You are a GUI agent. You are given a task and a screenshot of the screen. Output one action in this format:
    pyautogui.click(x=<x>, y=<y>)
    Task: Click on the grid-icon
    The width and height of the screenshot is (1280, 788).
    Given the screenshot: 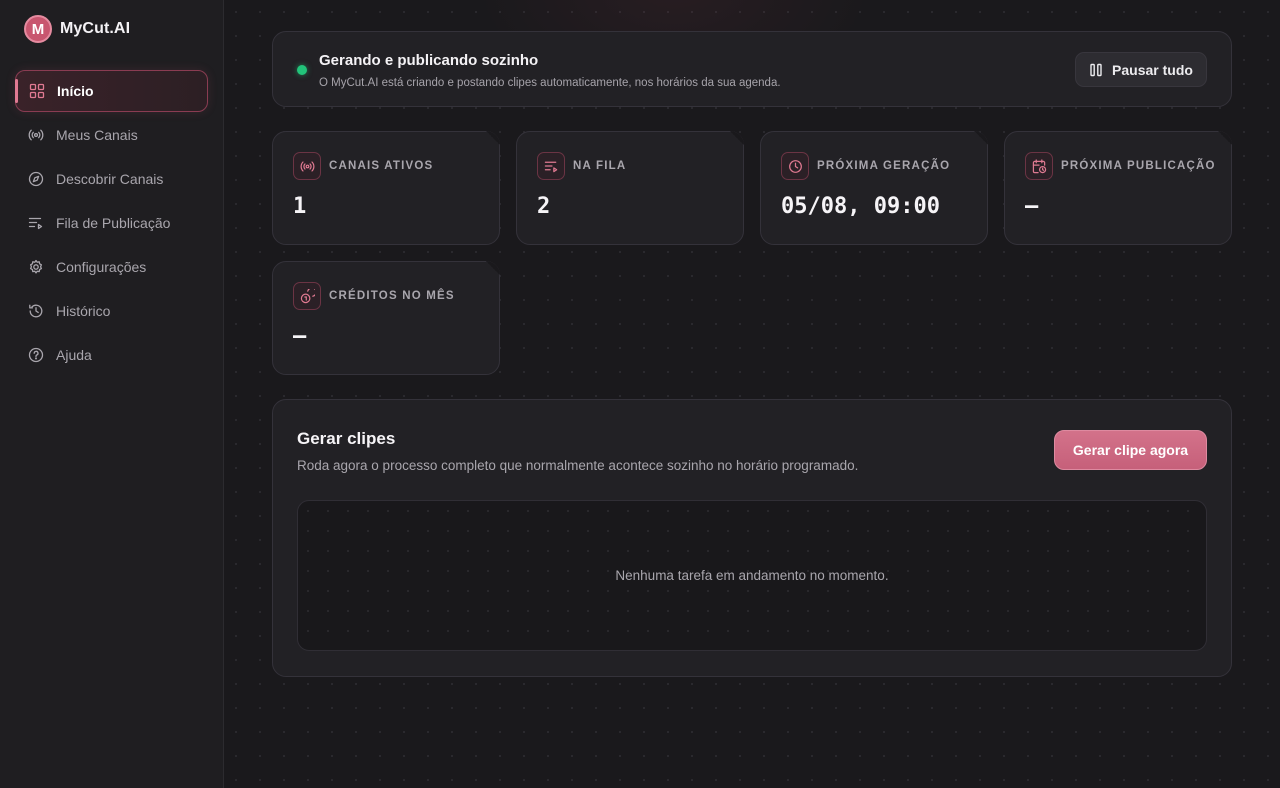 What is the action you would take?
    pyautogui.click(x=37, y=91)
    